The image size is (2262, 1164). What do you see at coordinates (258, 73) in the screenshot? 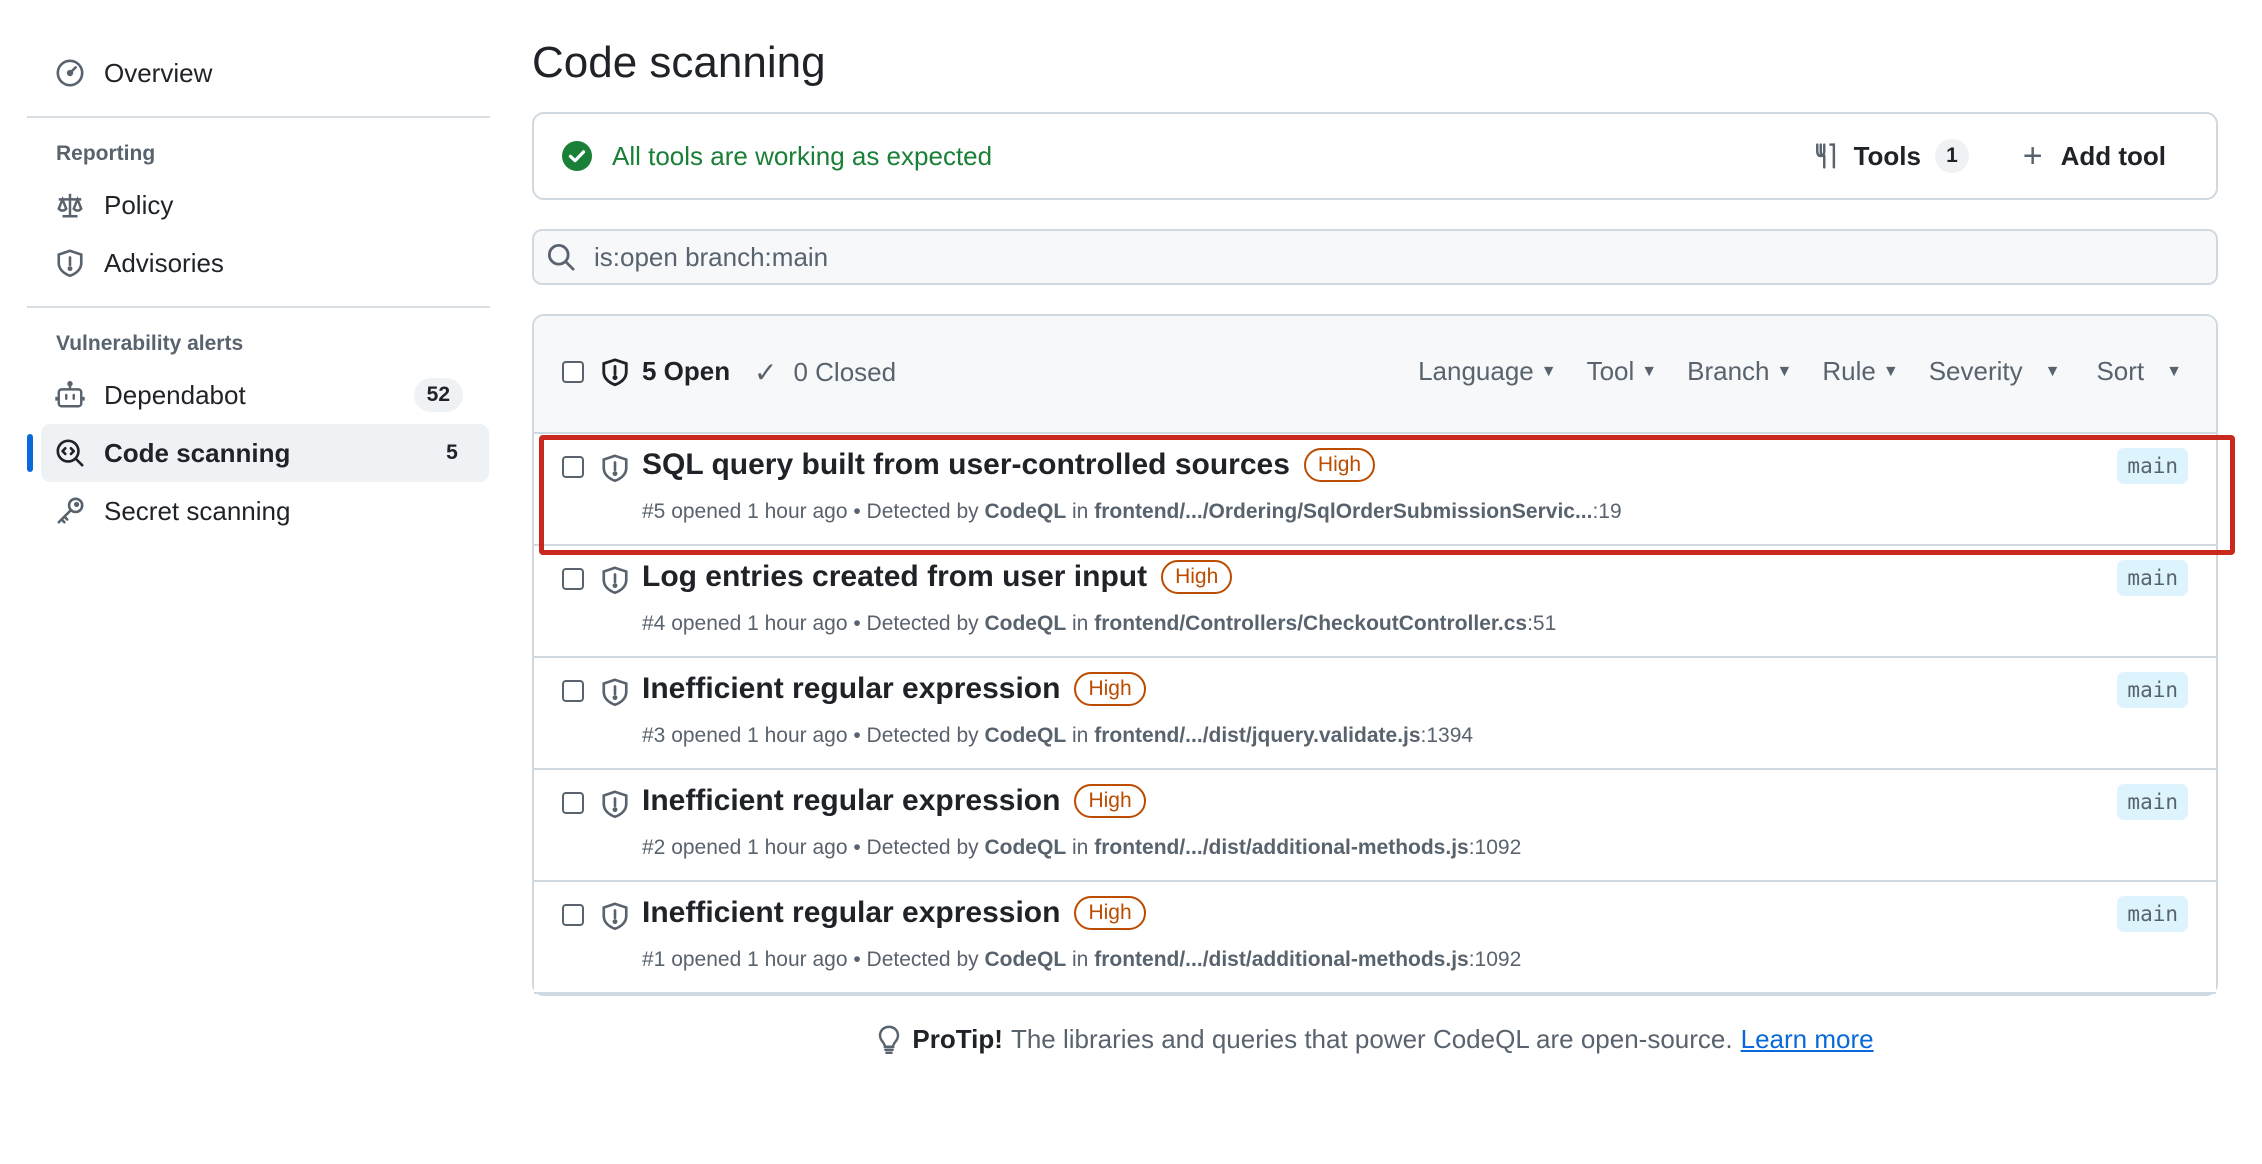
I see `sidebar-item-overview: Overview` at bounding box center [258, 73].